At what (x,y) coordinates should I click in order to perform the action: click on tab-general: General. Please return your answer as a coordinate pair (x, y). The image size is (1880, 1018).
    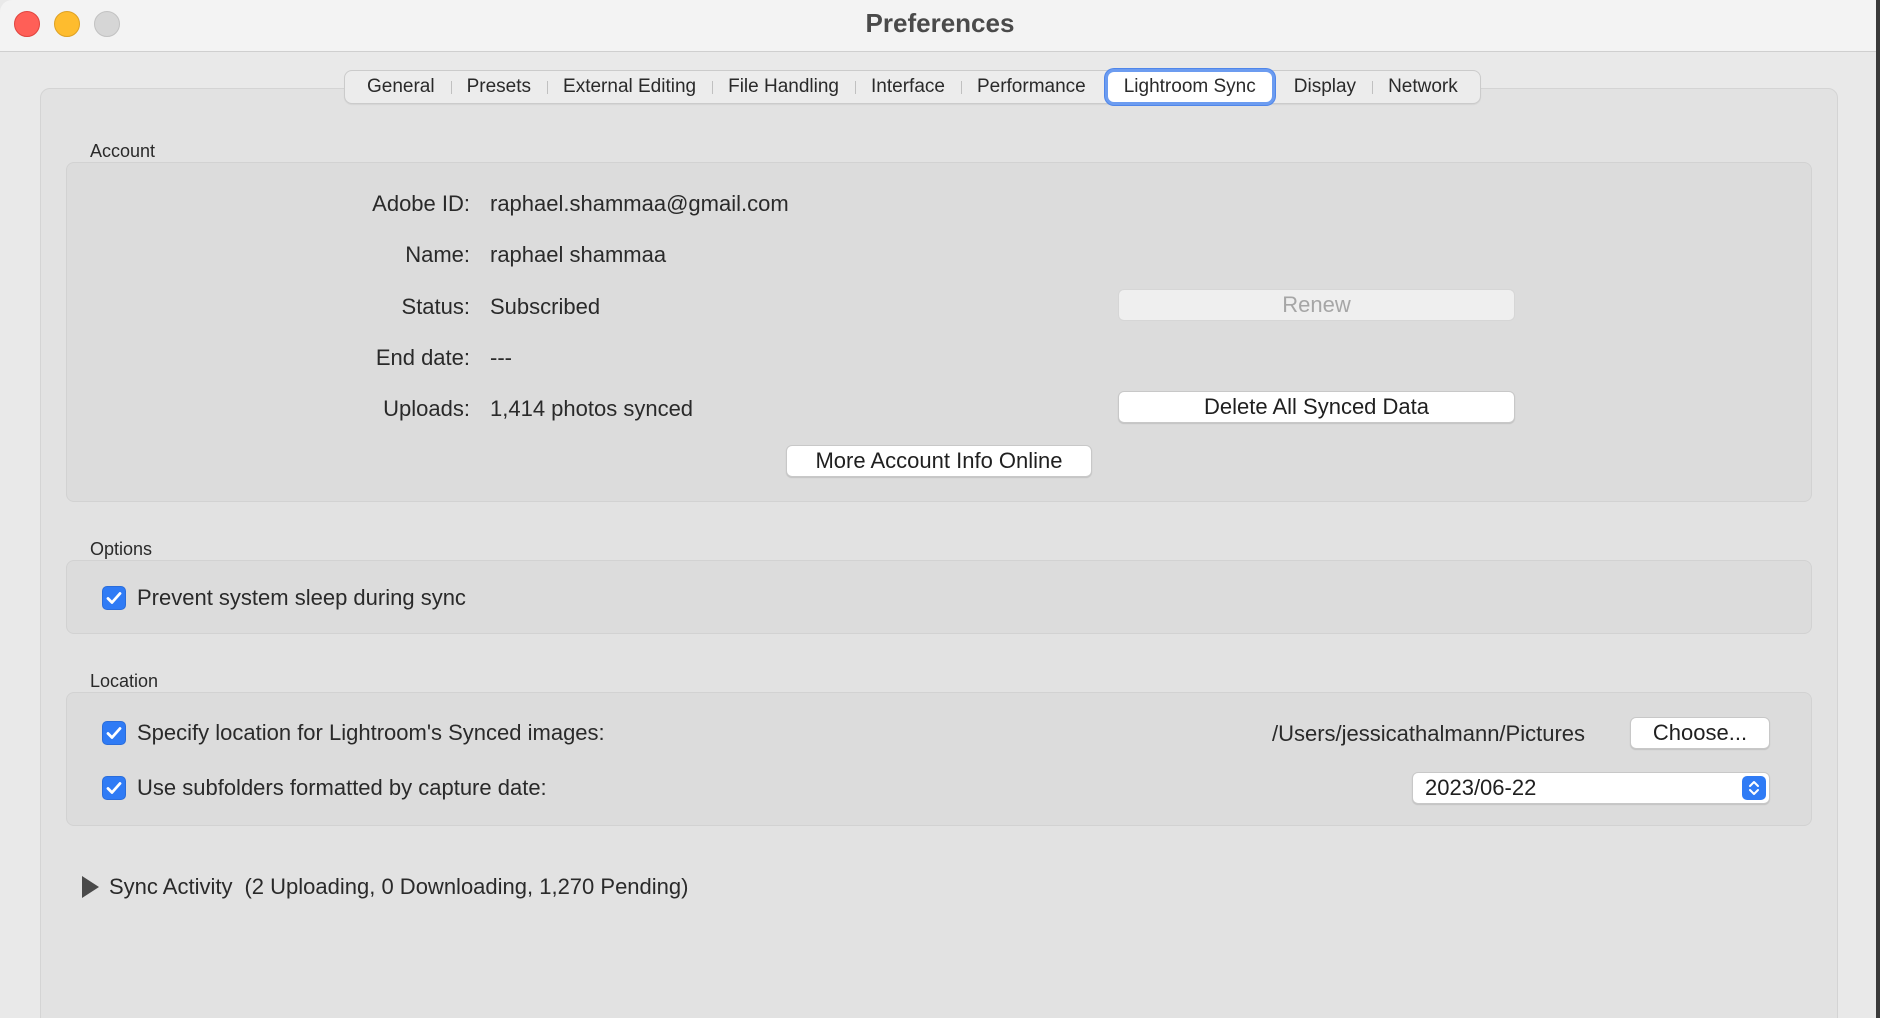
    Looking at the image, I should click on (401, 87).